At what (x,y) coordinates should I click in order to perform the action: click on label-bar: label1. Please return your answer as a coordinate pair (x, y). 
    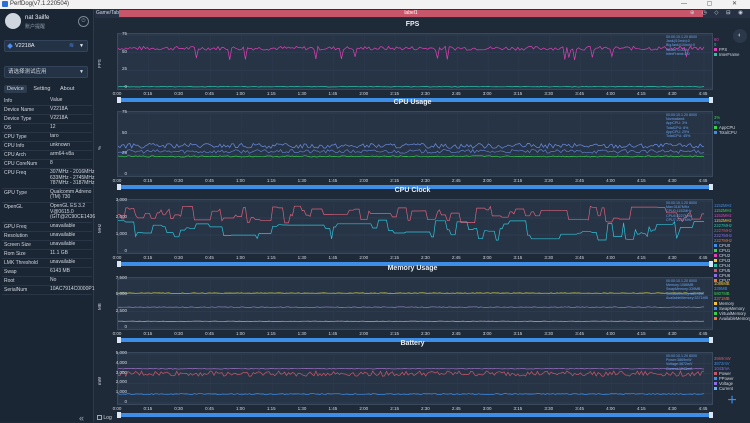
    Looking at the image, I should click on (411, 13).